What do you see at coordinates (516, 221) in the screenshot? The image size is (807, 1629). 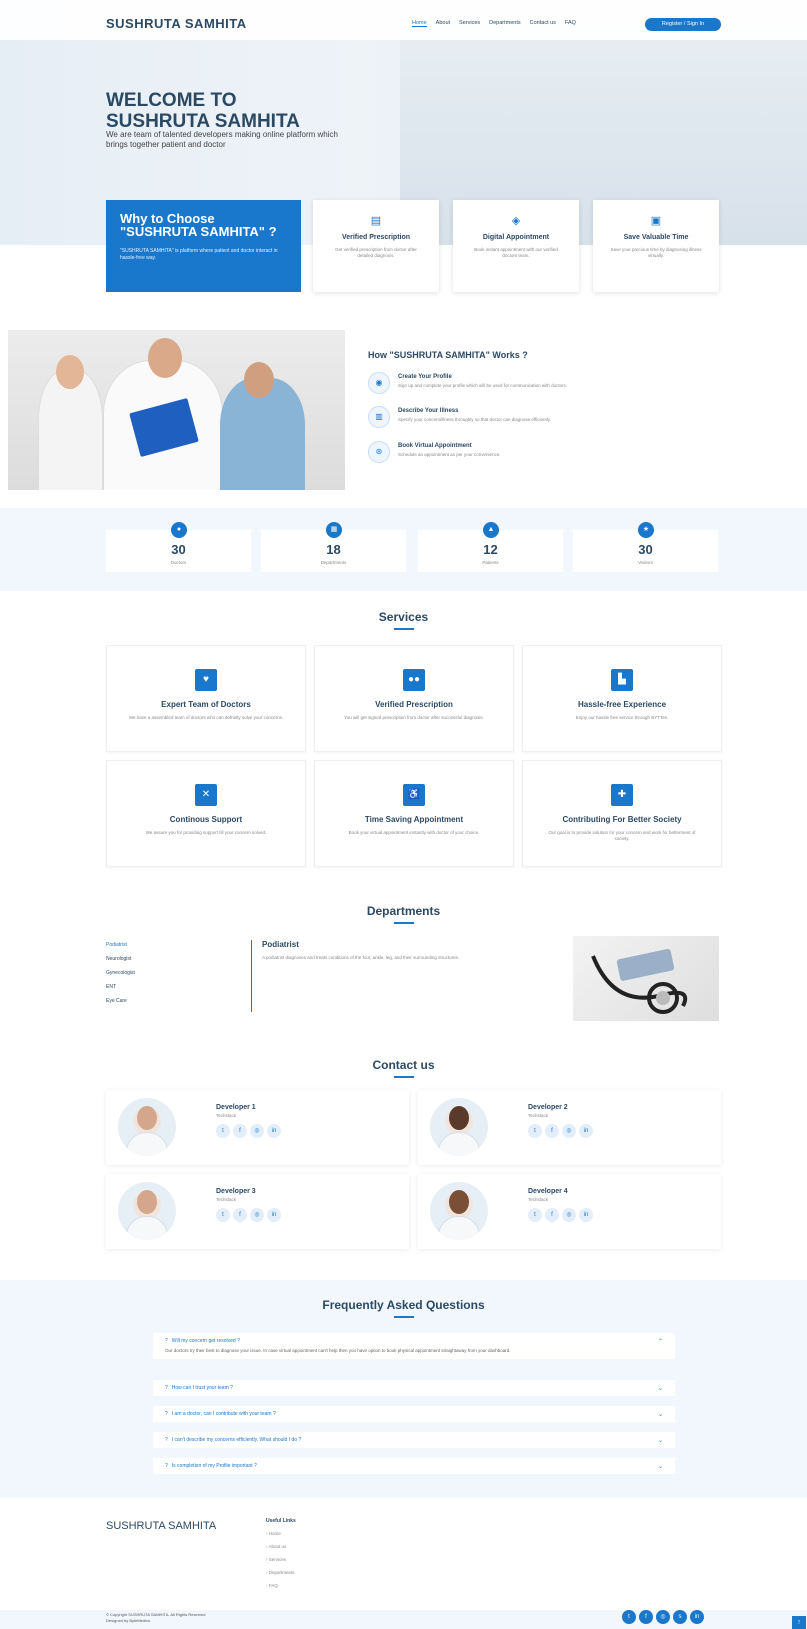 I see `gem-icon: ◈` at bounding box center [516, 221].